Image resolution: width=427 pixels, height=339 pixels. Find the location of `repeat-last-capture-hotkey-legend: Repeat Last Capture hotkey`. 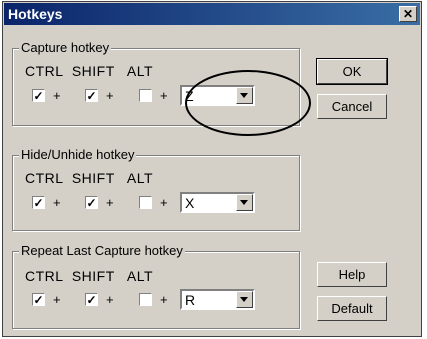

repeat-last-capture-hotkey-legend: Repeat Last Capture hotkey is located at coordinates (102, 250).